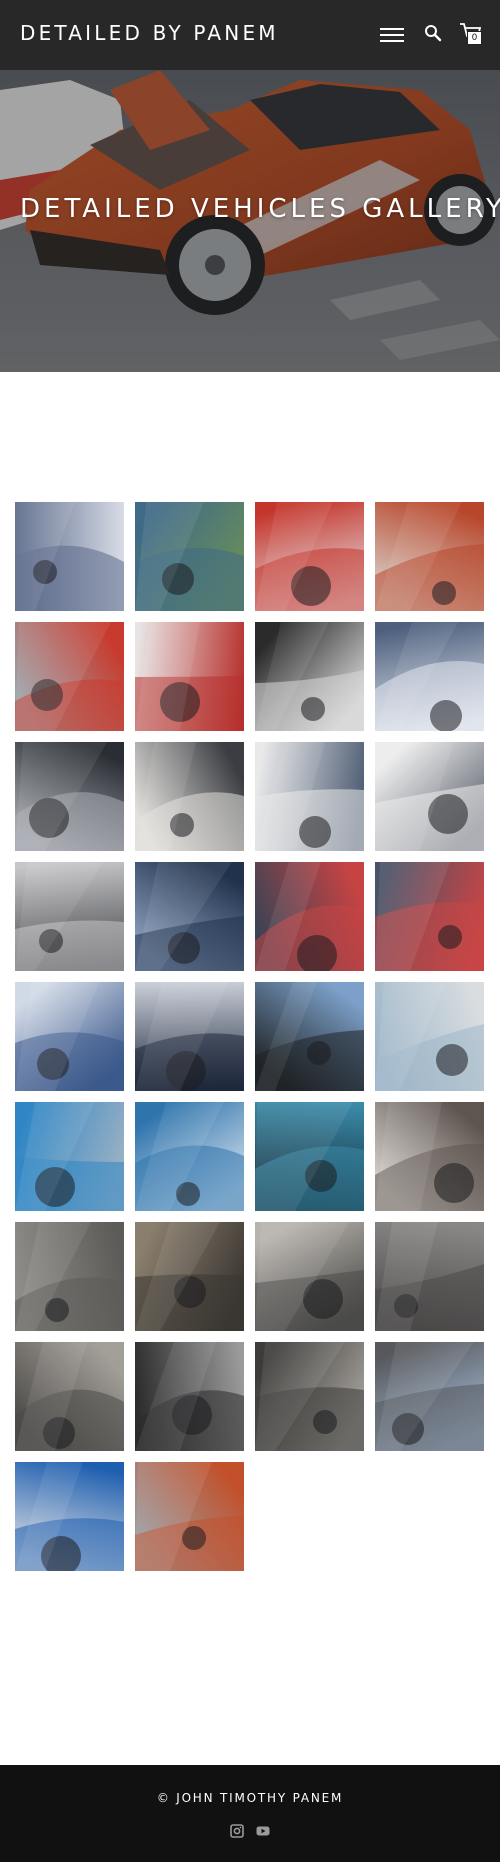  Describe the element at coordinates (263, 1831) in the screenshot. I see `youtube-icon` at that location.